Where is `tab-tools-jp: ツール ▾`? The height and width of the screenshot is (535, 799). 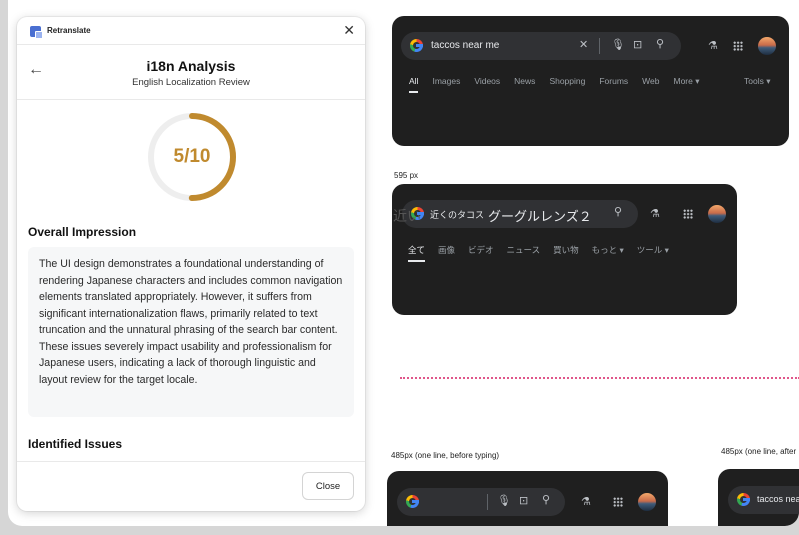
tab-tools-jp: ツール ▾ is located at coordinates (653, 250).